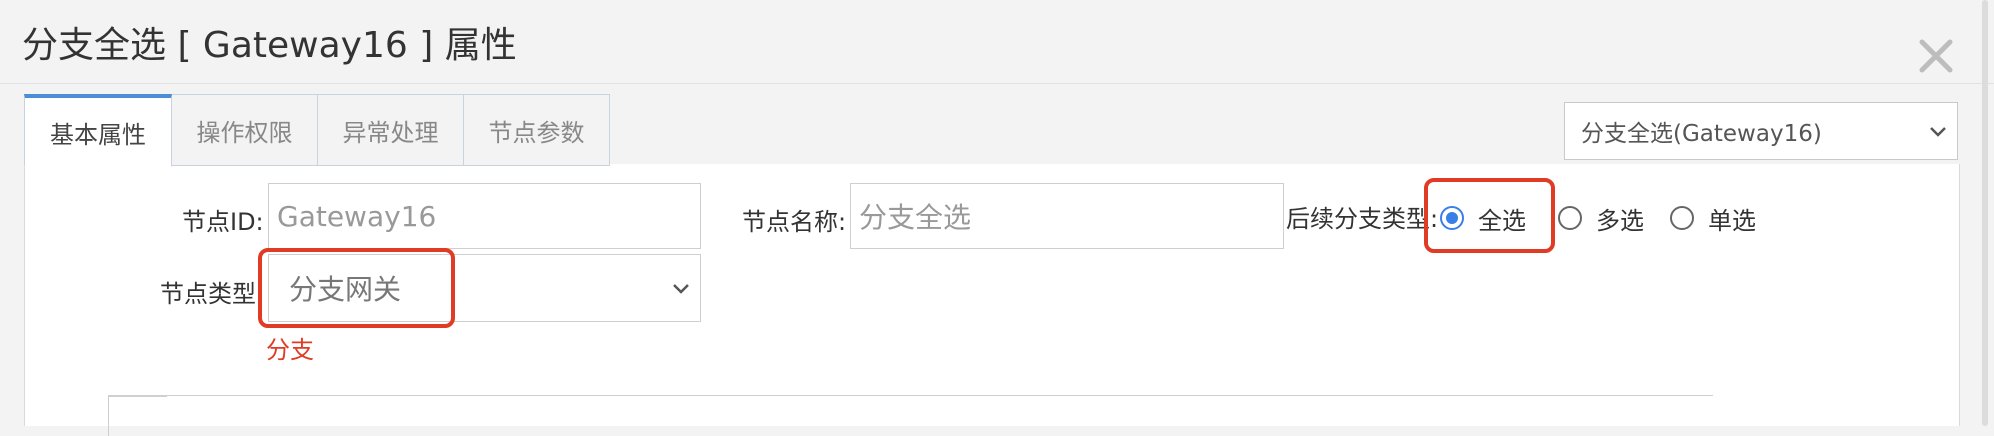 The width and height of the screenshot is (1994, 436). Describe the element at coordinates (1067, 216) in the screenshot. I see `node-name-field: 分支全选` at that location.